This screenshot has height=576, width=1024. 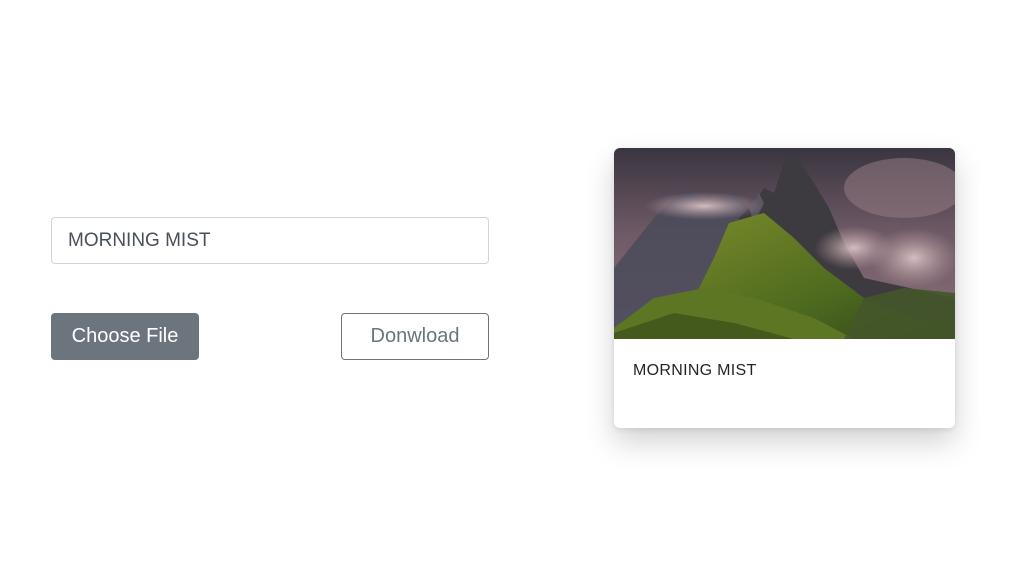 What do you see at coordinates (415, 336) in the screenshot?
I see `download-button: Donwload` at bounding box center [415, 336].